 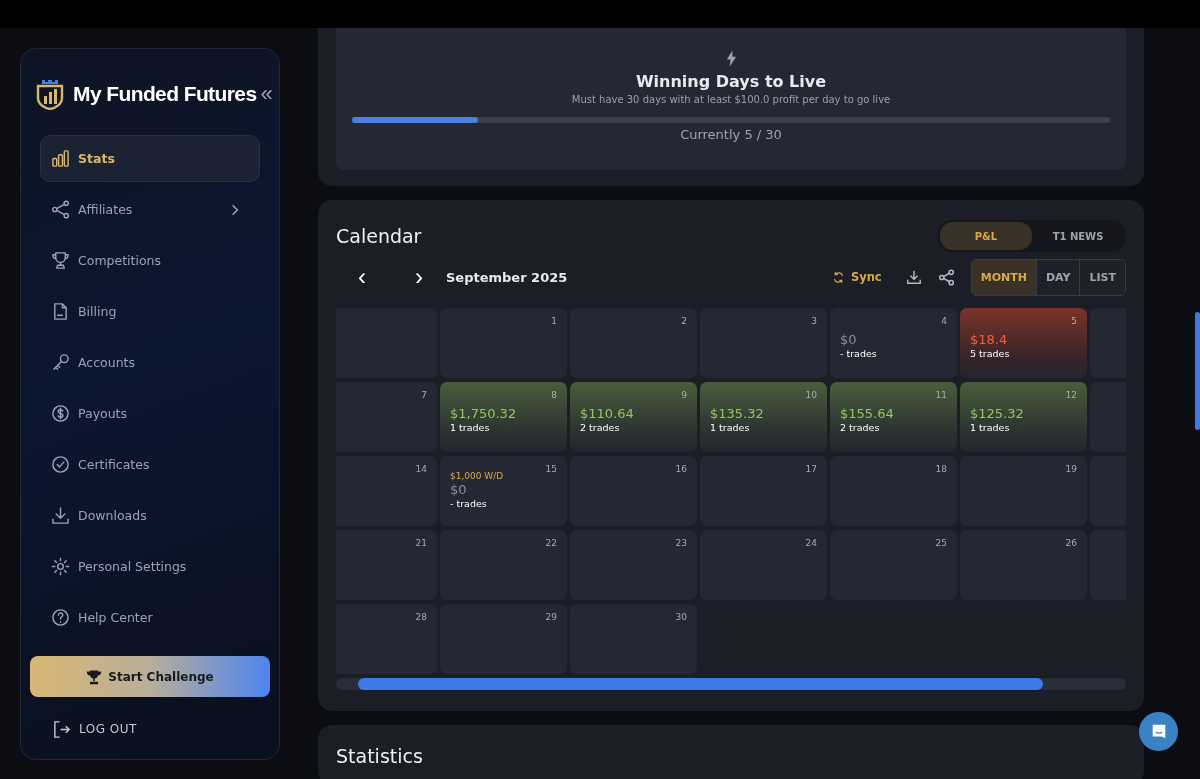 I want to click on day-number: 7, so click(x=424, y=395).